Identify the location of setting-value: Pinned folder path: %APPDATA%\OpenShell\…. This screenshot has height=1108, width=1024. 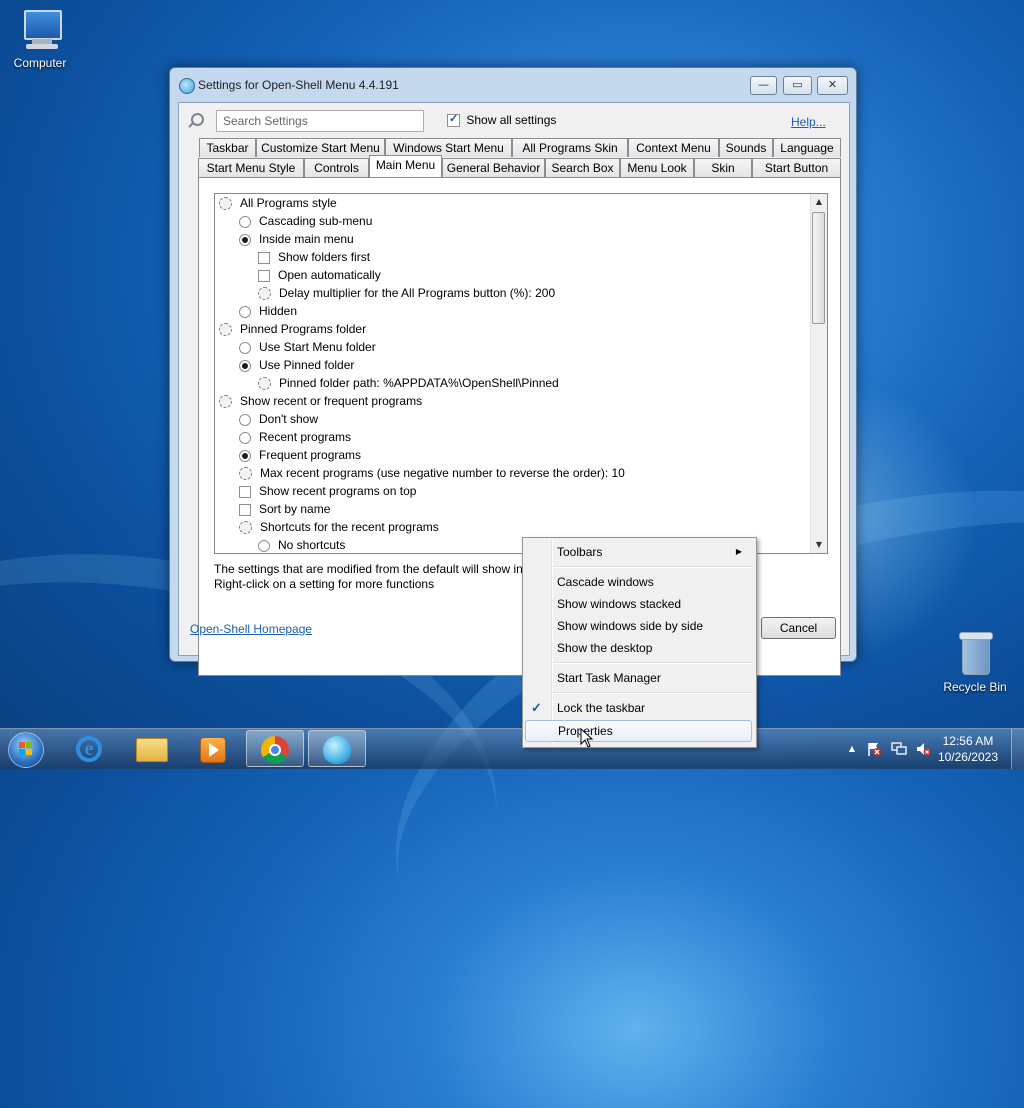
(408, 383).